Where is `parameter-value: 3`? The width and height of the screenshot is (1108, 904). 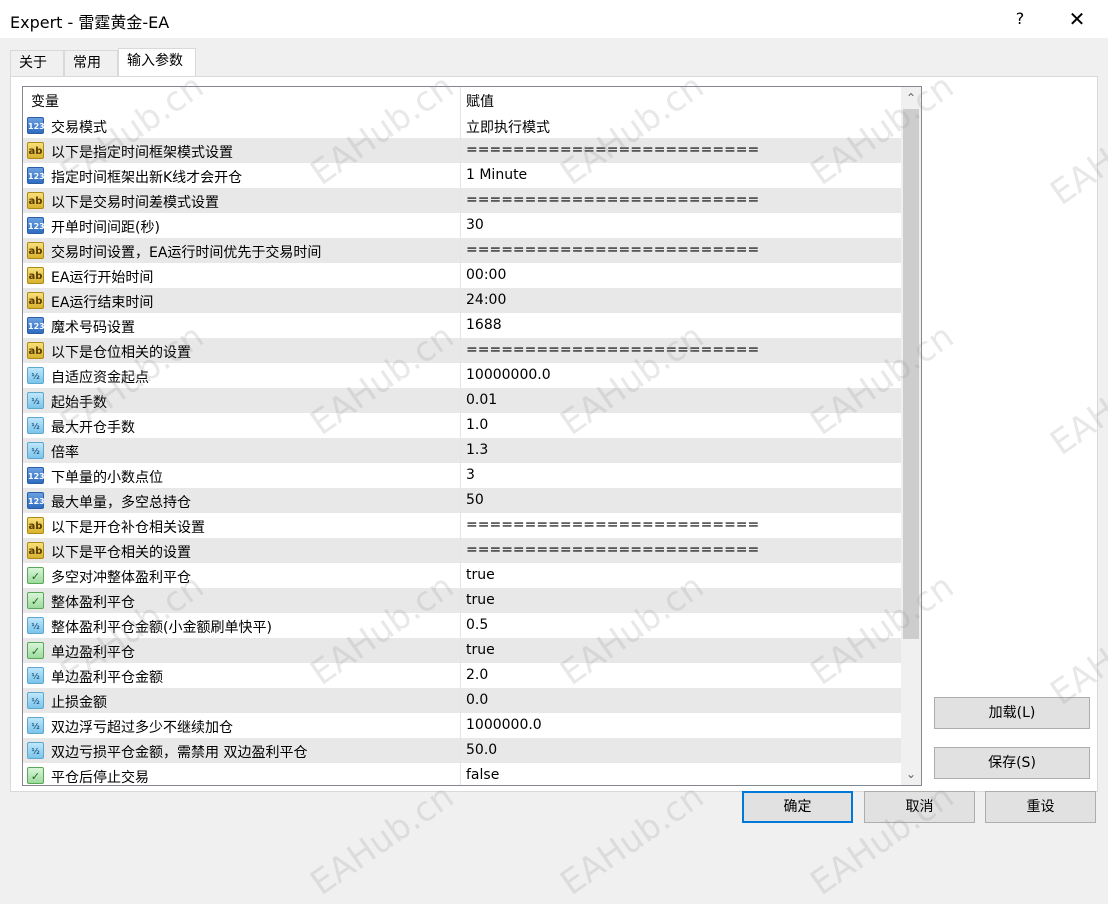 parameter-value: 3 is located at coordinates (470, 475).